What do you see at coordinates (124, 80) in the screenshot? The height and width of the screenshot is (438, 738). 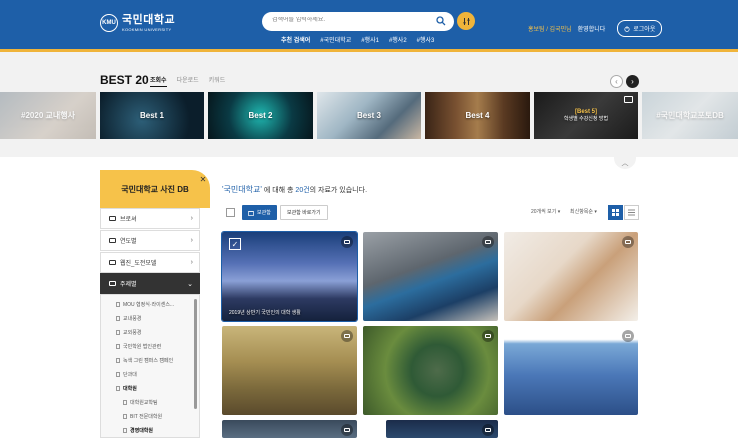 I see `best-title: BEST 20` at bounding box center [124, 80].